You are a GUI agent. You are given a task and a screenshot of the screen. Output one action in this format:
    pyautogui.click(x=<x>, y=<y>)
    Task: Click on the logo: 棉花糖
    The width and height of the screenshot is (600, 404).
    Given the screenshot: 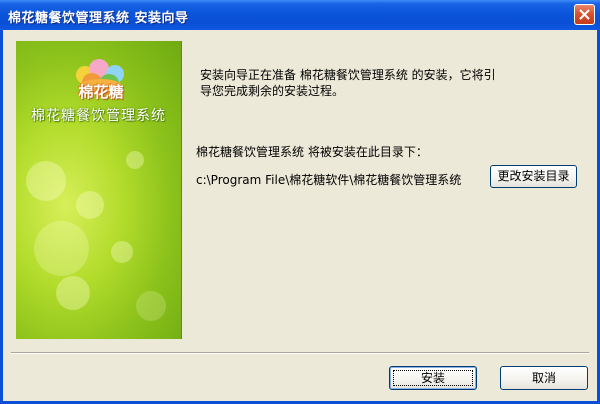 What is the action you would take?
    pyautogui.click(x=101, y=80)
    